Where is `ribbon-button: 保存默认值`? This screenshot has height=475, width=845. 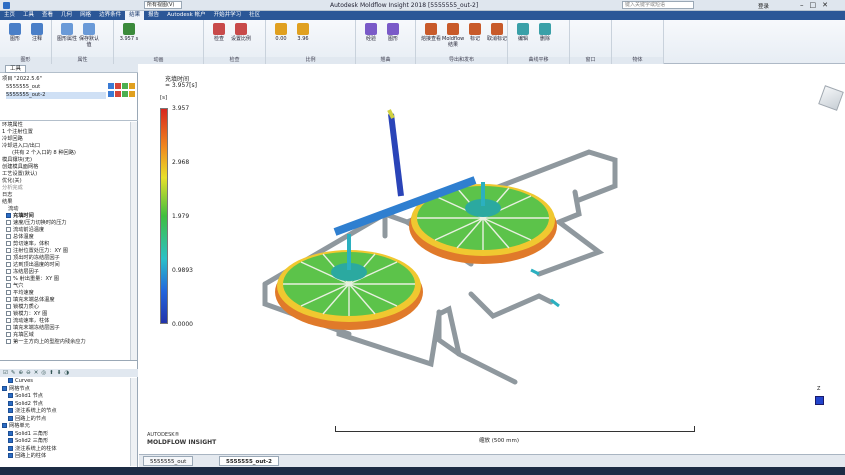
ribbon-button: 保存默认值 is located at coordinates (89, 35).